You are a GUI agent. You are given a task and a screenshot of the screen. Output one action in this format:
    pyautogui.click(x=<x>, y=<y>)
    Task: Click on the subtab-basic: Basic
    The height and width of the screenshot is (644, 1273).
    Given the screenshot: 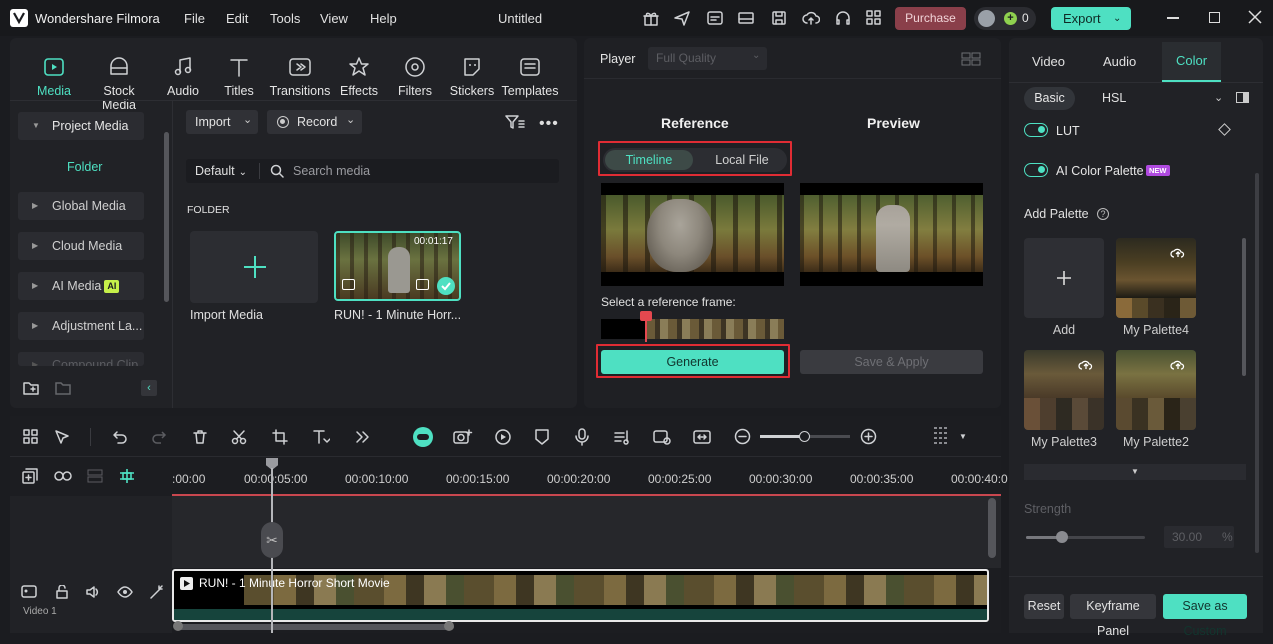 What is the action you would take?
    pyautogui.click(x=1049, y=98)
    